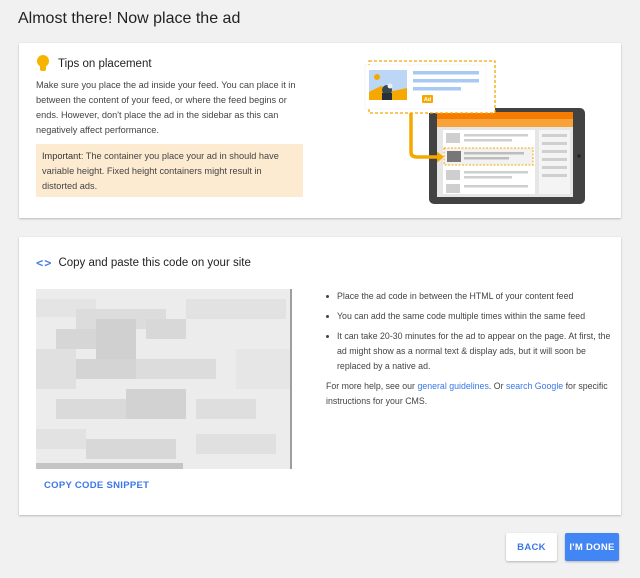 This screenshot has height=578, width=640. I want to click on tips-header: Tips on placement, so click(94, 63).